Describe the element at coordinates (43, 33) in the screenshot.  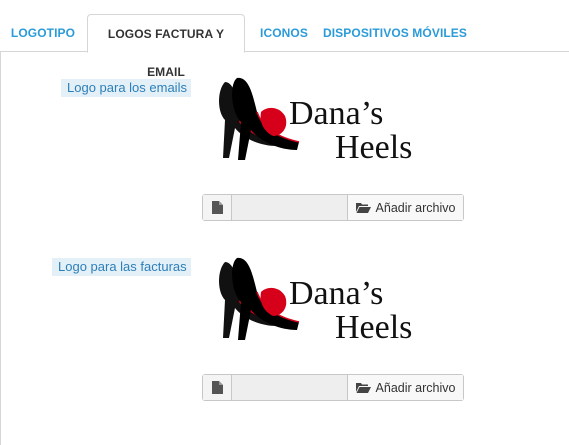
I see `tab-logotipo: LOGOTIPO` at that location.